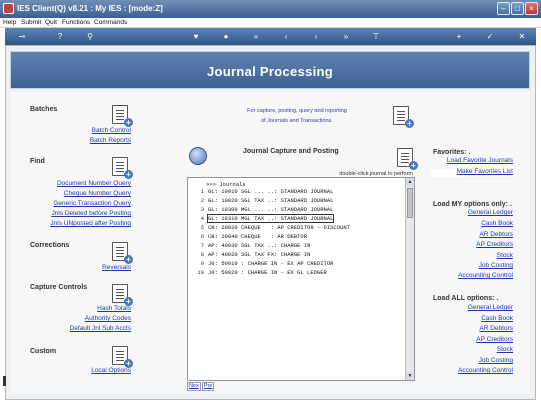 The width and height of the screenshot is (541, 406). I want to click on link-my-ar-debtors: AR Debtors, so click(496, 234).